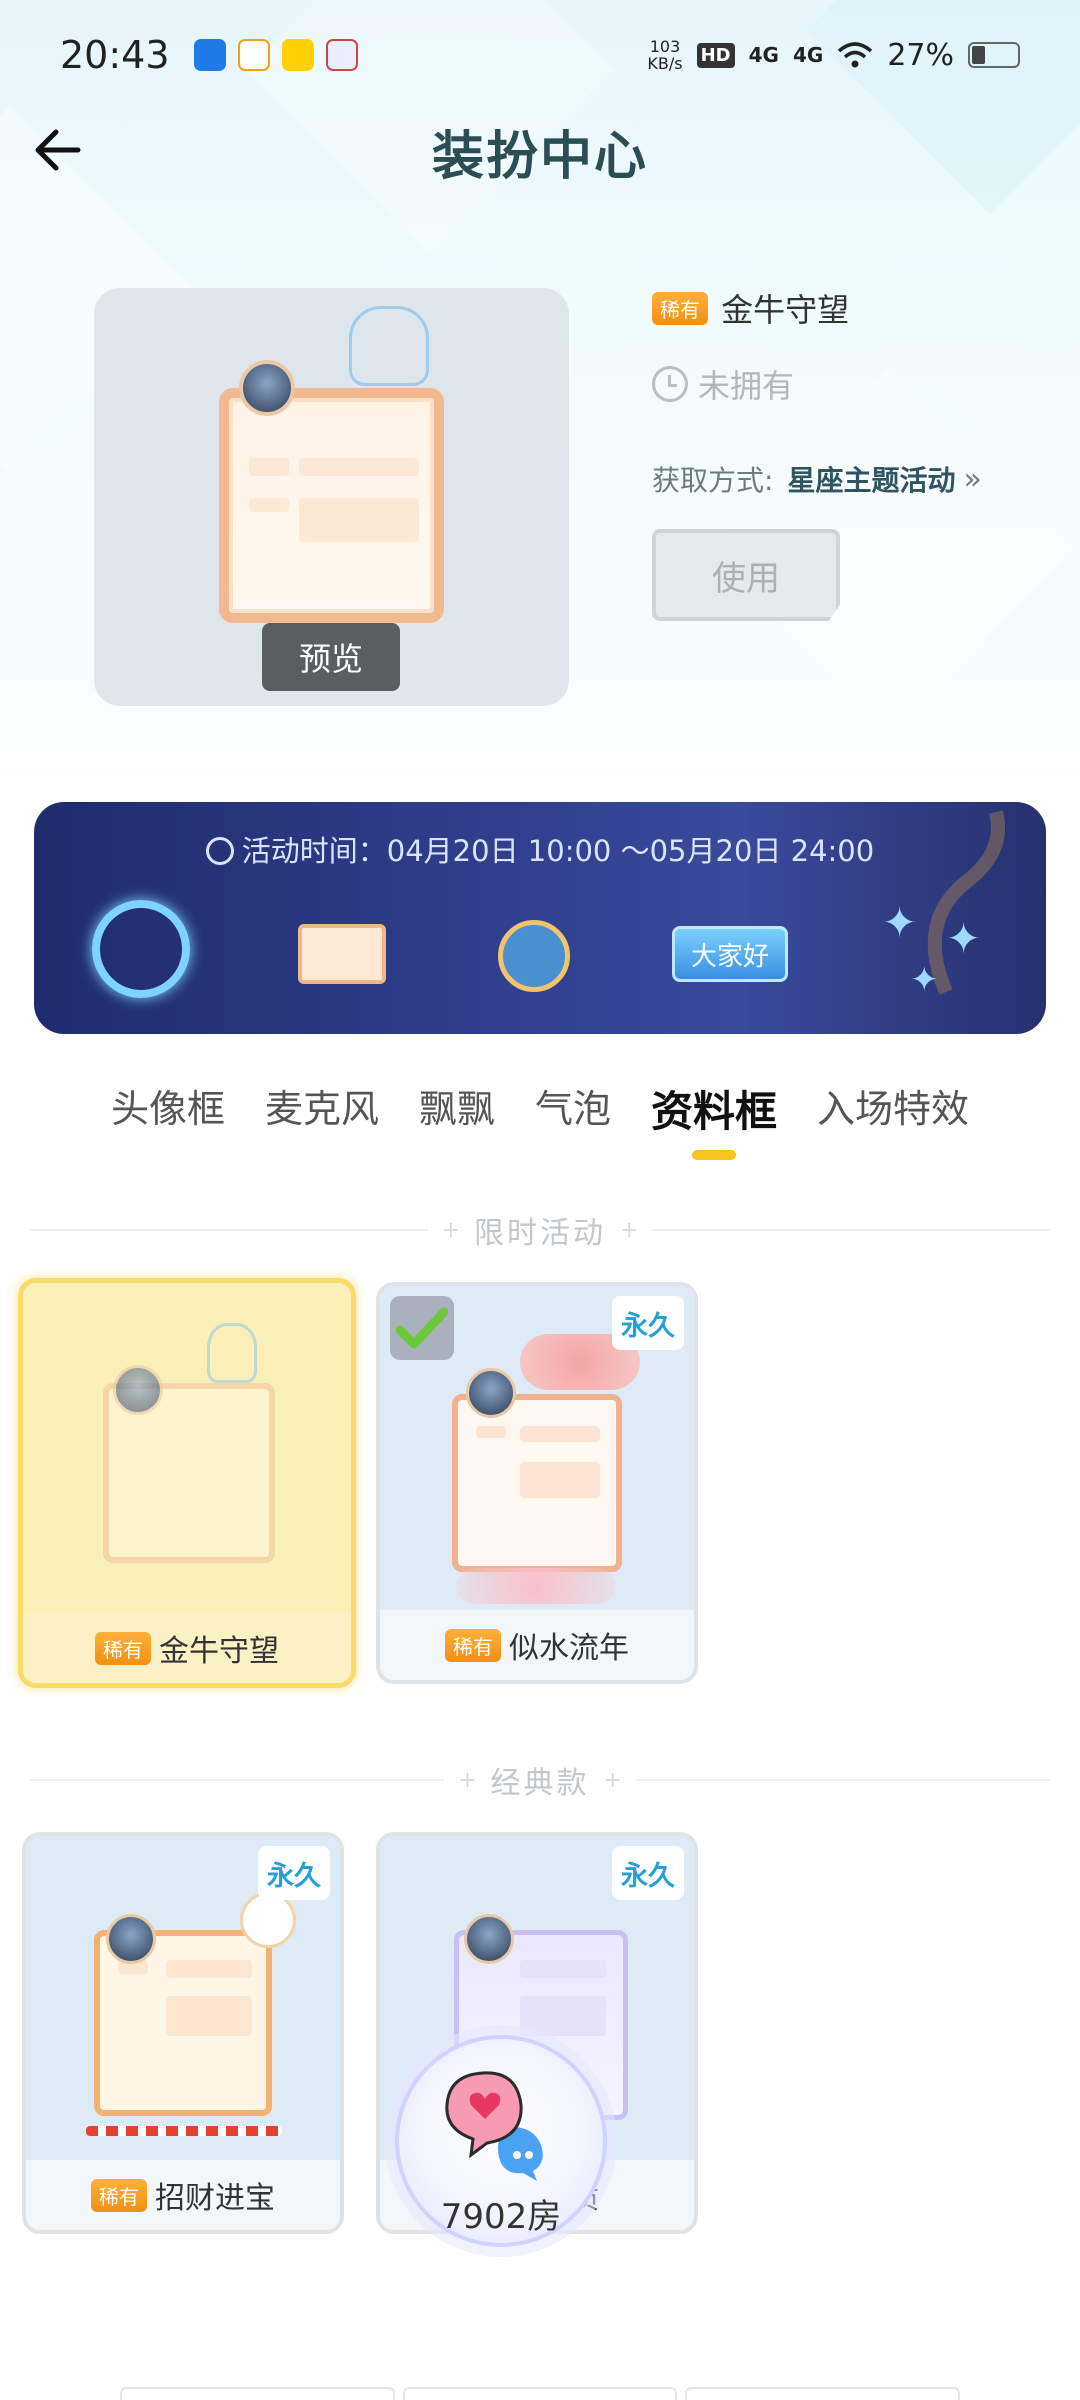 The height and width of the screenshot is (2400, 1080). Describe the element at coordinates (994, 55) in the screenshot. I see `battery-icon` at that location.